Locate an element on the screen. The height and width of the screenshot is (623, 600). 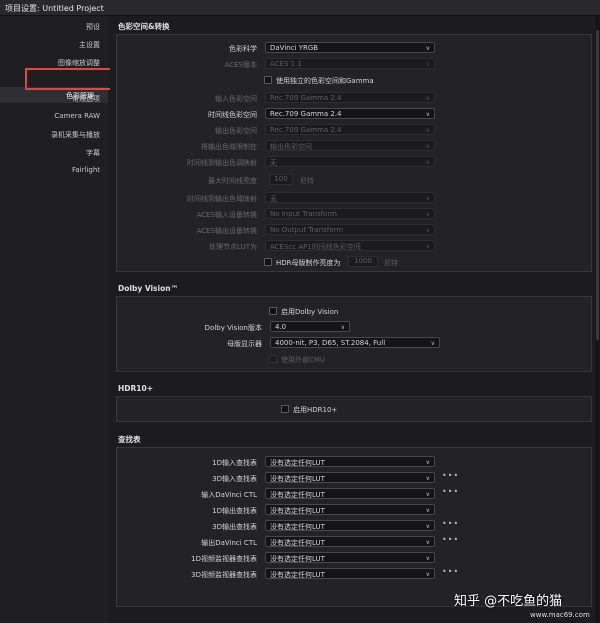
label-process-node-lut: 处理节点LUT为 is located at coordinates (233, 247).